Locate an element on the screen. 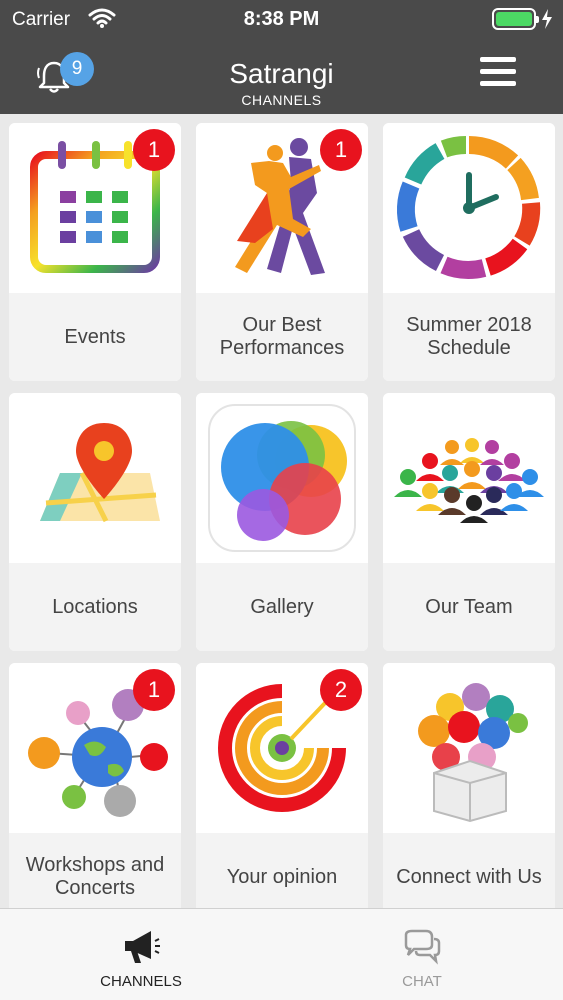 The image size is (563, 1000). clock-icon is located at coordinates (468, 207).